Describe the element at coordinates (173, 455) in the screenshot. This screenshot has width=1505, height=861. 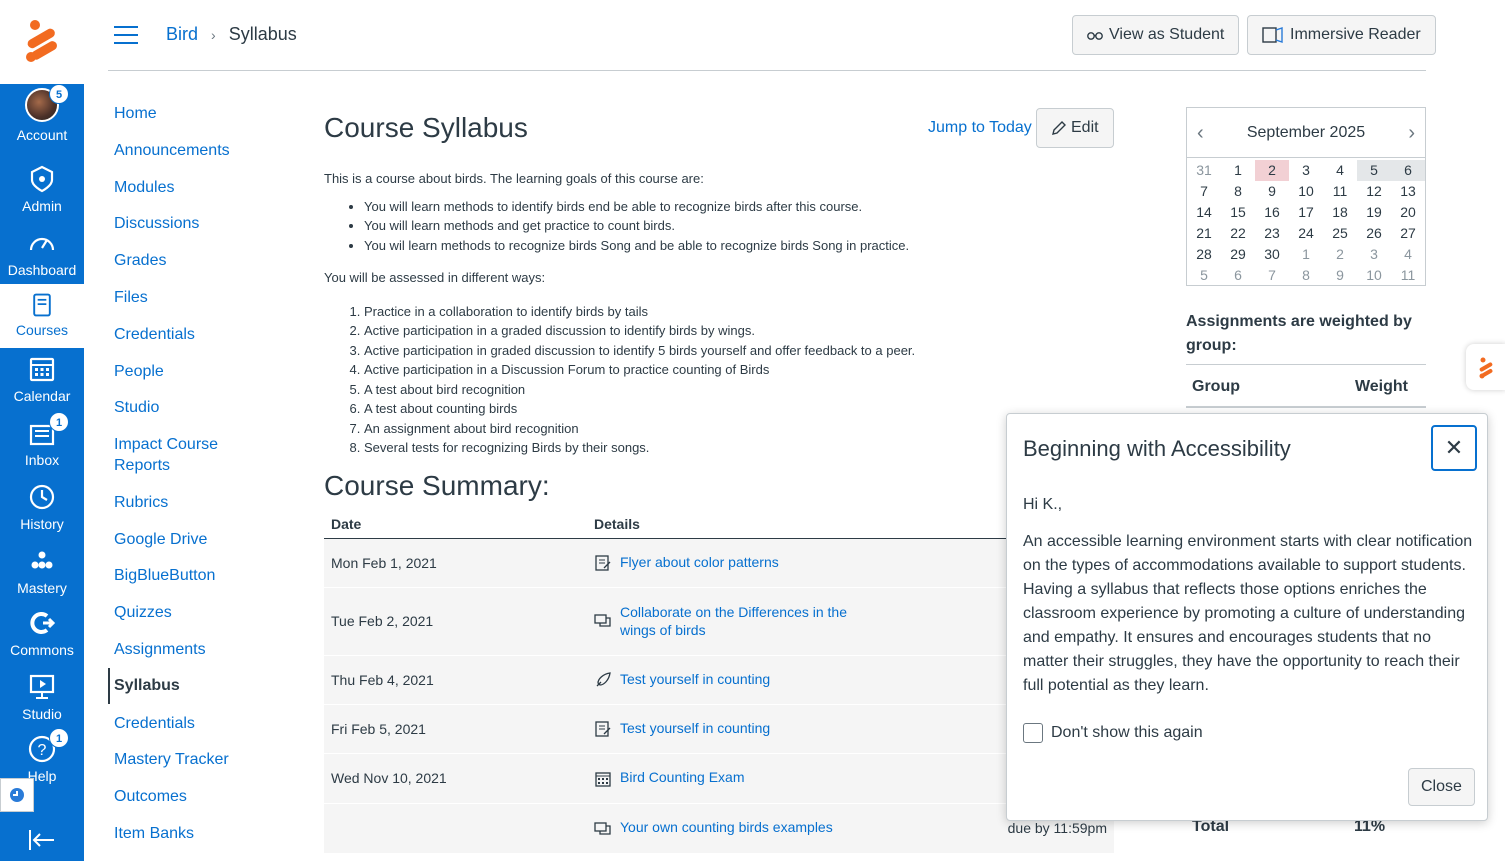
I see `course-nav-item: Impact Course Reports` at that location.